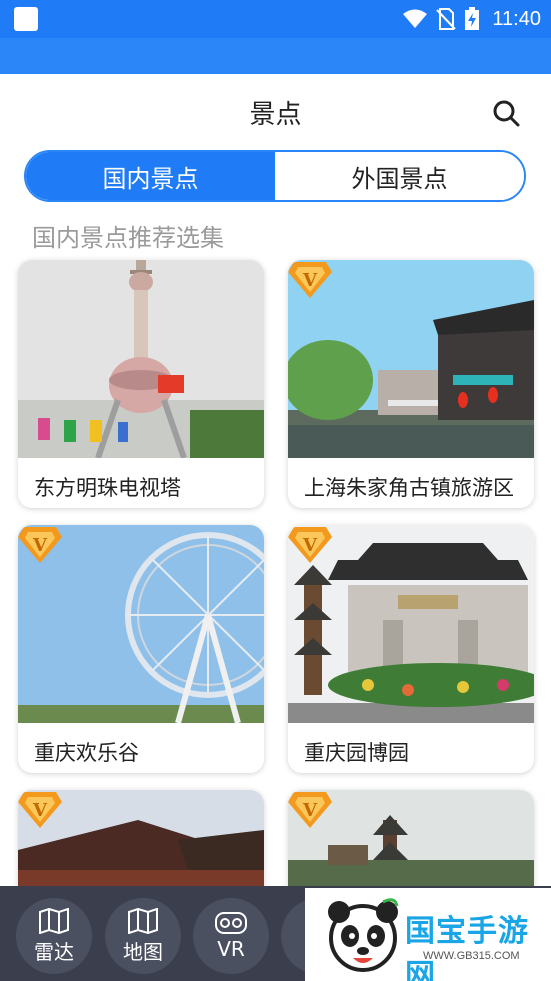 The width and height of the screenshot is (551, 981). What do you see at coordinates (141, 359) in the screenshot?
I see `attraction-photo` at bounding box center [141, 359].